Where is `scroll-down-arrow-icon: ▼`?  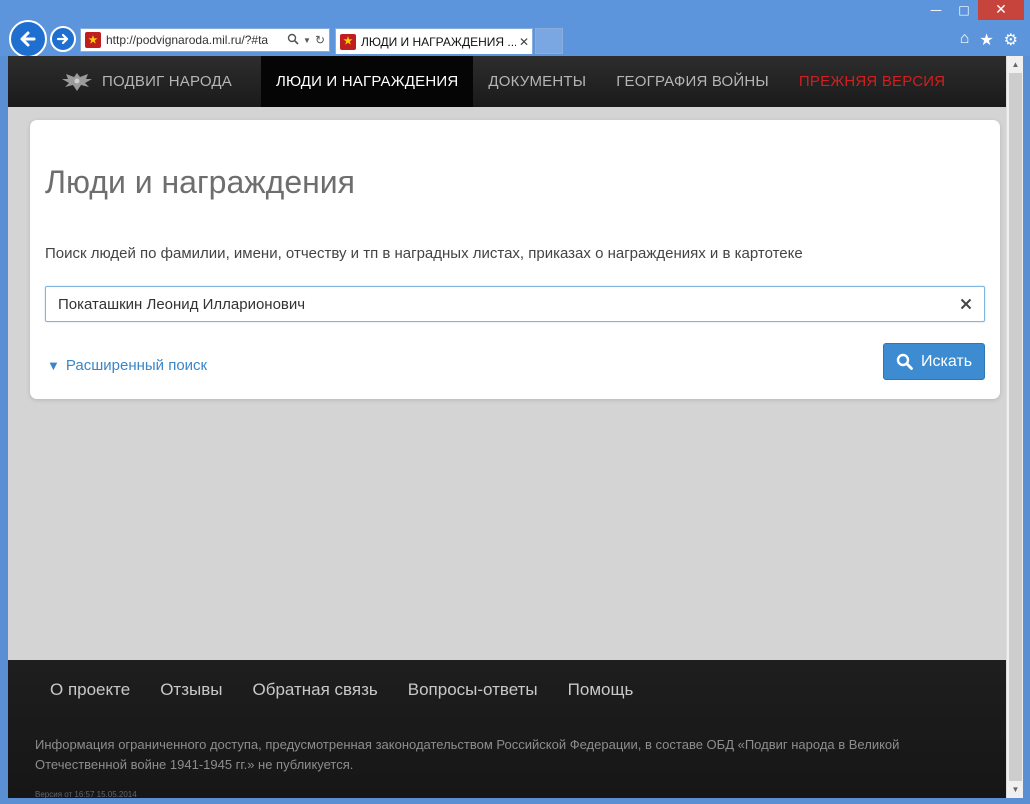
scroll-down-arrow-icon: ▼ is located at coordinates (1015, 789).